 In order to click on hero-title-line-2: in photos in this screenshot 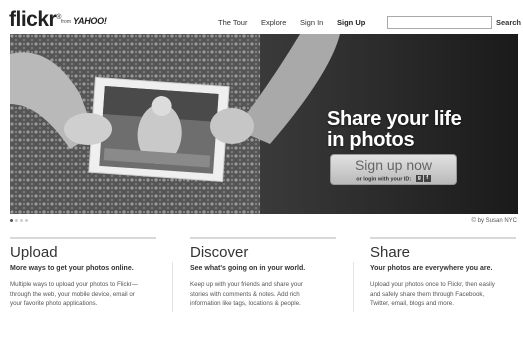, I will do `click(371, 140)`.